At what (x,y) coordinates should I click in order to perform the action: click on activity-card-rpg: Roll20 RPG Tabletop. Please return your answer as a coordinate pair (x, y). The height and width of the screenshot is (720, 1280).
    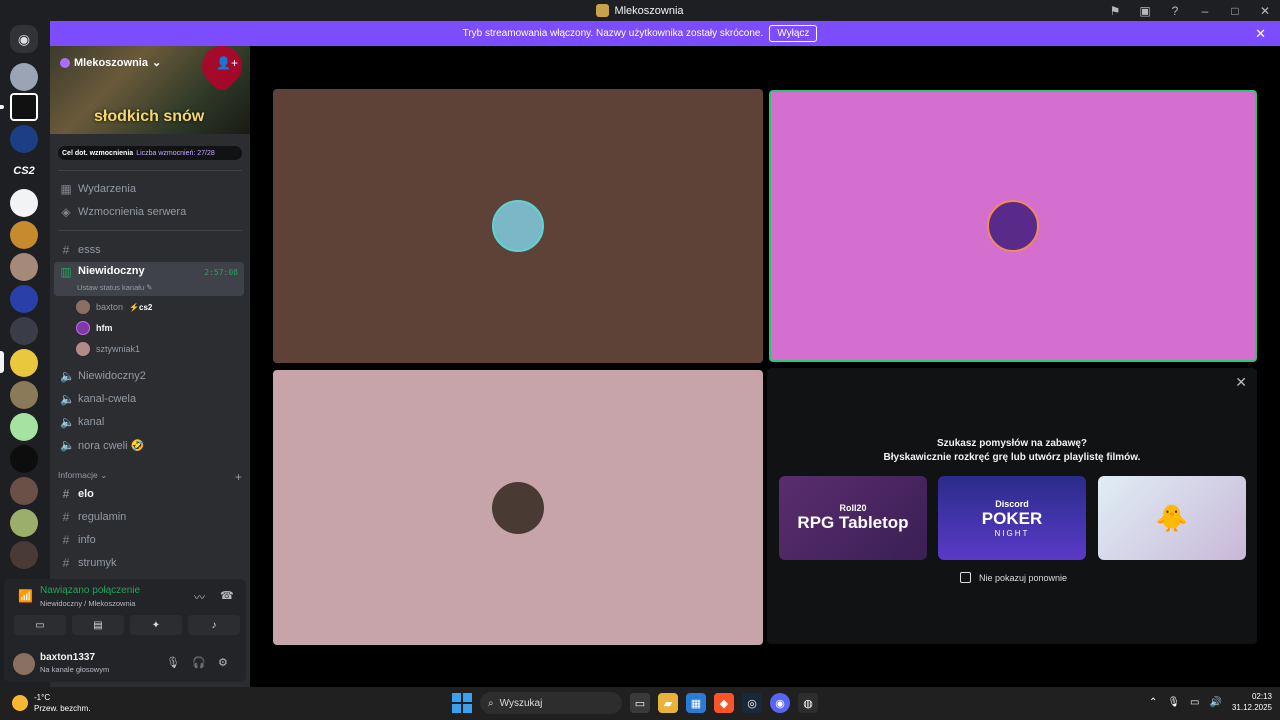
    Looking at the image, I should click on (853, 518).